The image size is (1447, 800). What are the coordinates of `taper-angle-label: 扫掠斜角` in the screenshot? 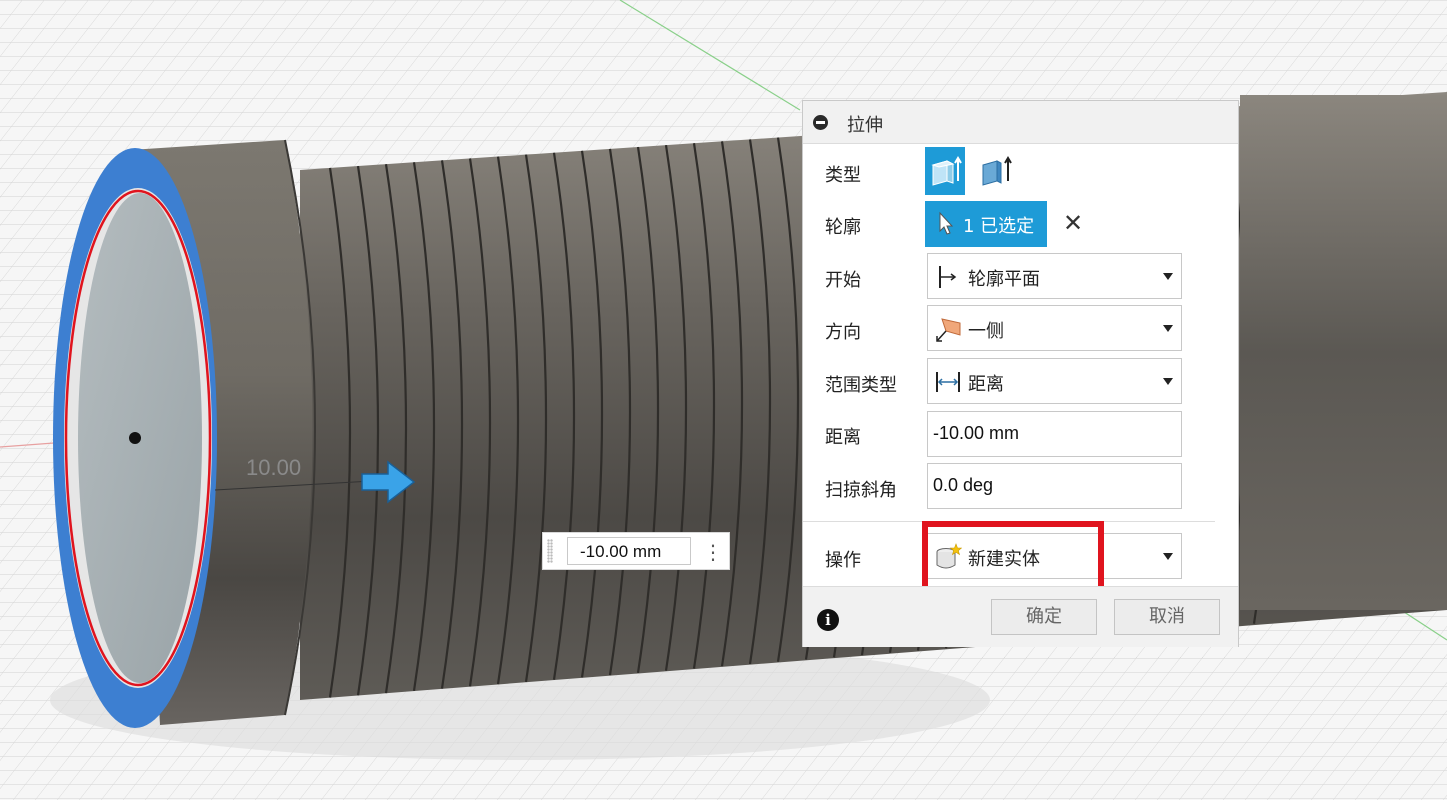 It's located at (861, 490).